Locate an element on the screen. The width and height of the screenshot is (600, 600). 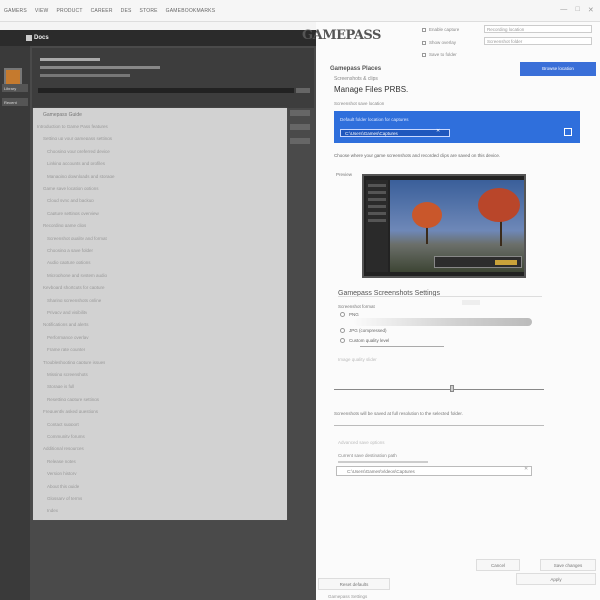
maximize-icon: □ is located at coordinates (577, 10).